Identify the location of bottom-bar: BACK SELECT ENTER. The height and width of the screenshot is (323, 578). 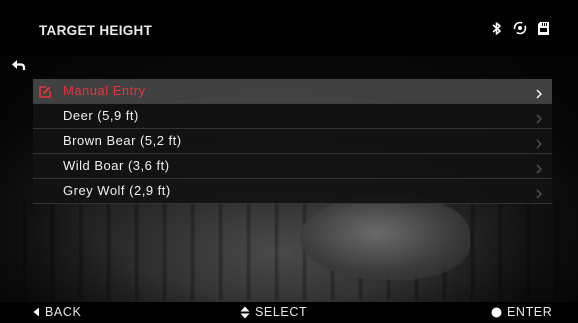
(289, 312).